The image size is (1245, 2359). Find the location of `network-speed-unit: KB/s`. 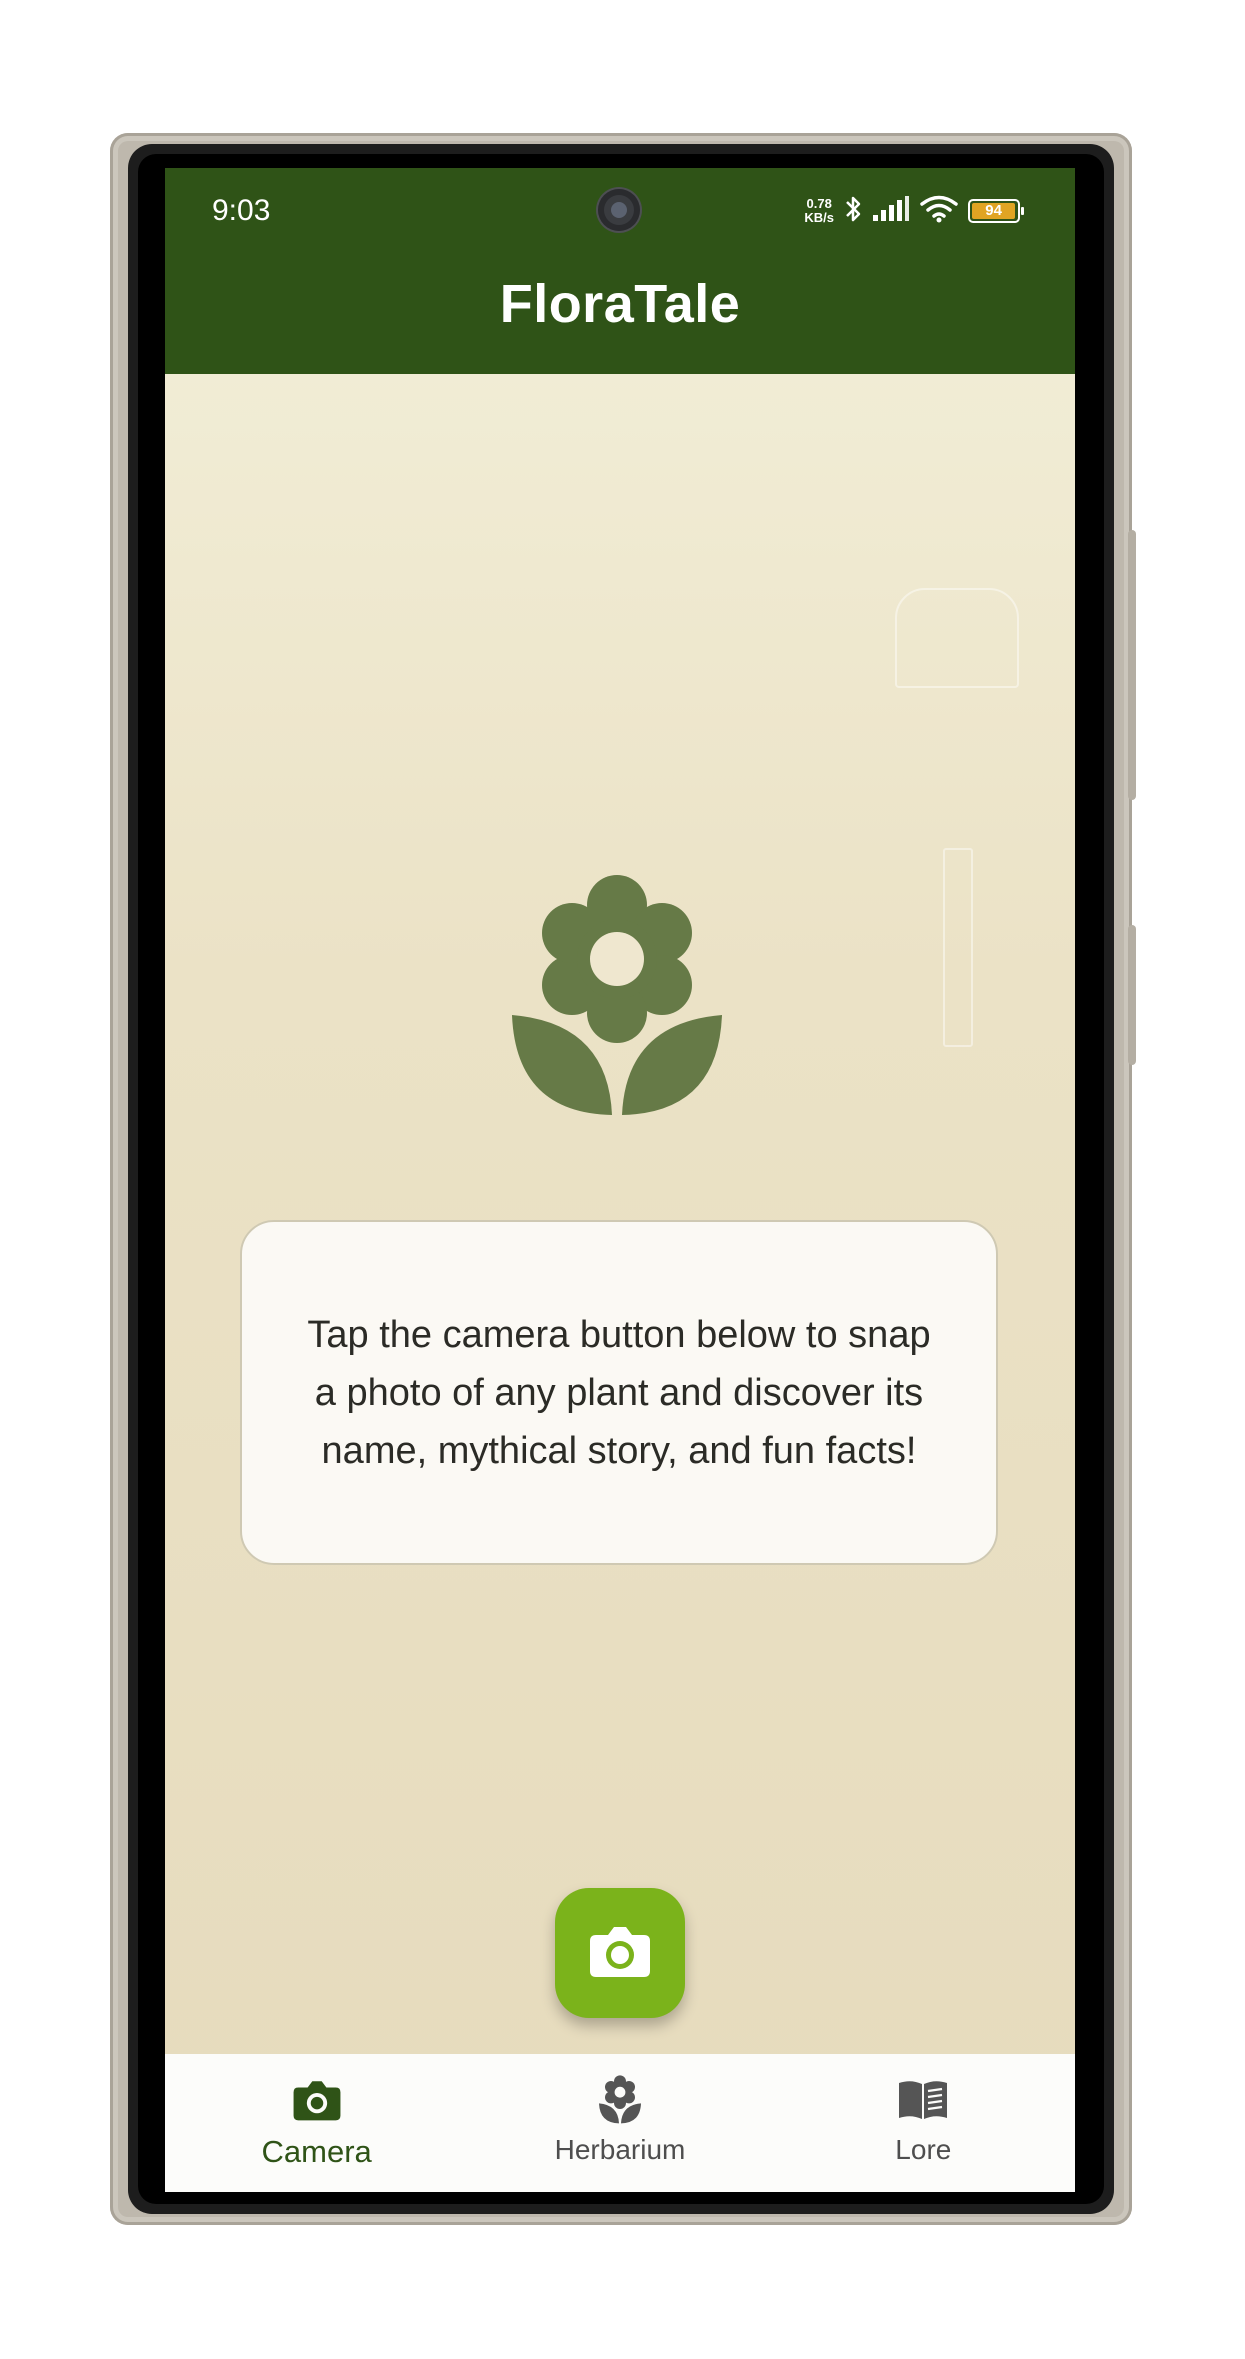

network-speed-unit: KB/s is located at coordinates (819, 217).